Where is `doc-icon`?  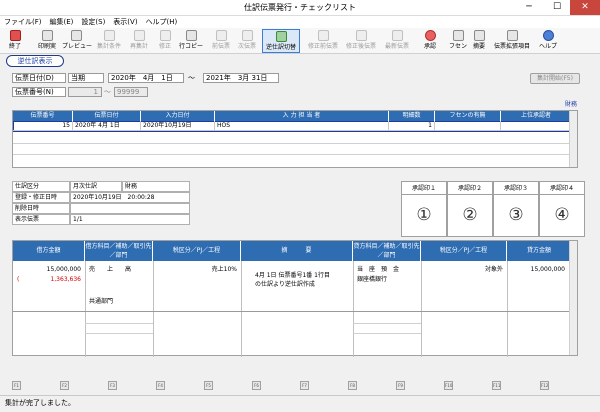 doc-icon is located at coordinates (397, 35).